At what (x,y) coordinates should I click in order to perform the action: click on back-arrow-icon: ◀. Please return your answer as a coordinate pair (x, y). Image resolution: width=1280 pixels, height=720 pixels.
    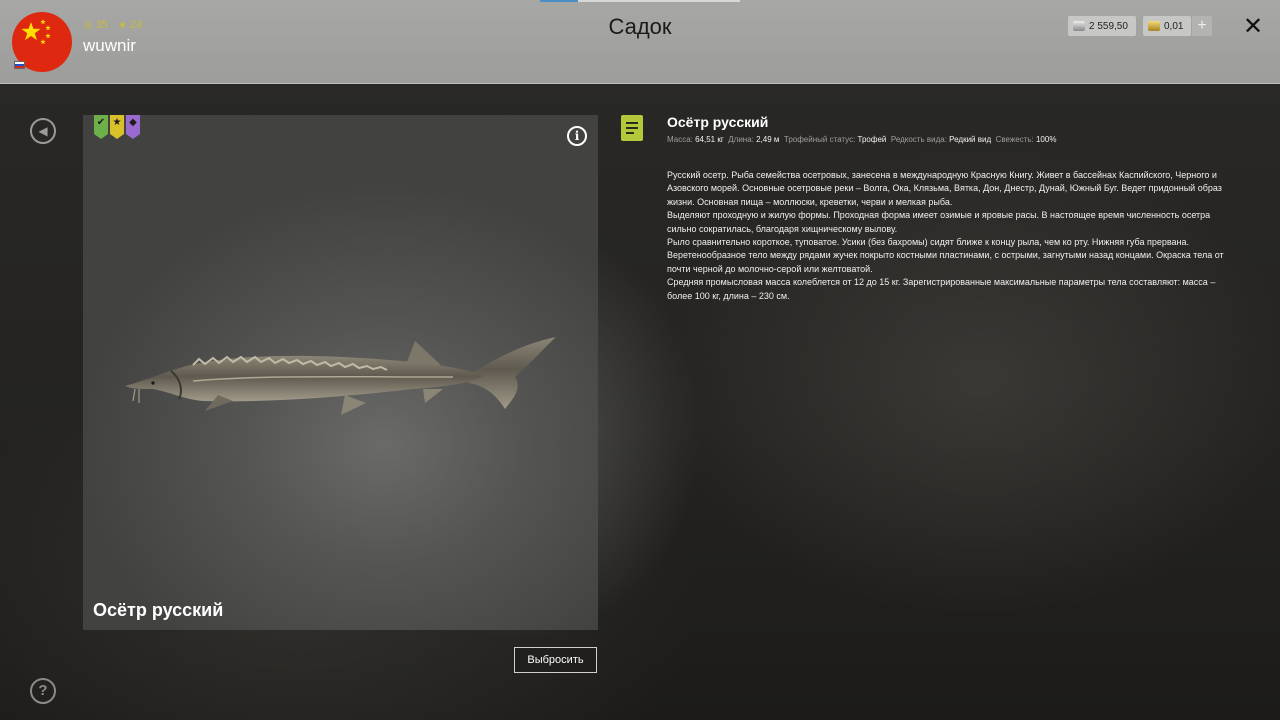
    Looking at the image, I should click on (43, 131).